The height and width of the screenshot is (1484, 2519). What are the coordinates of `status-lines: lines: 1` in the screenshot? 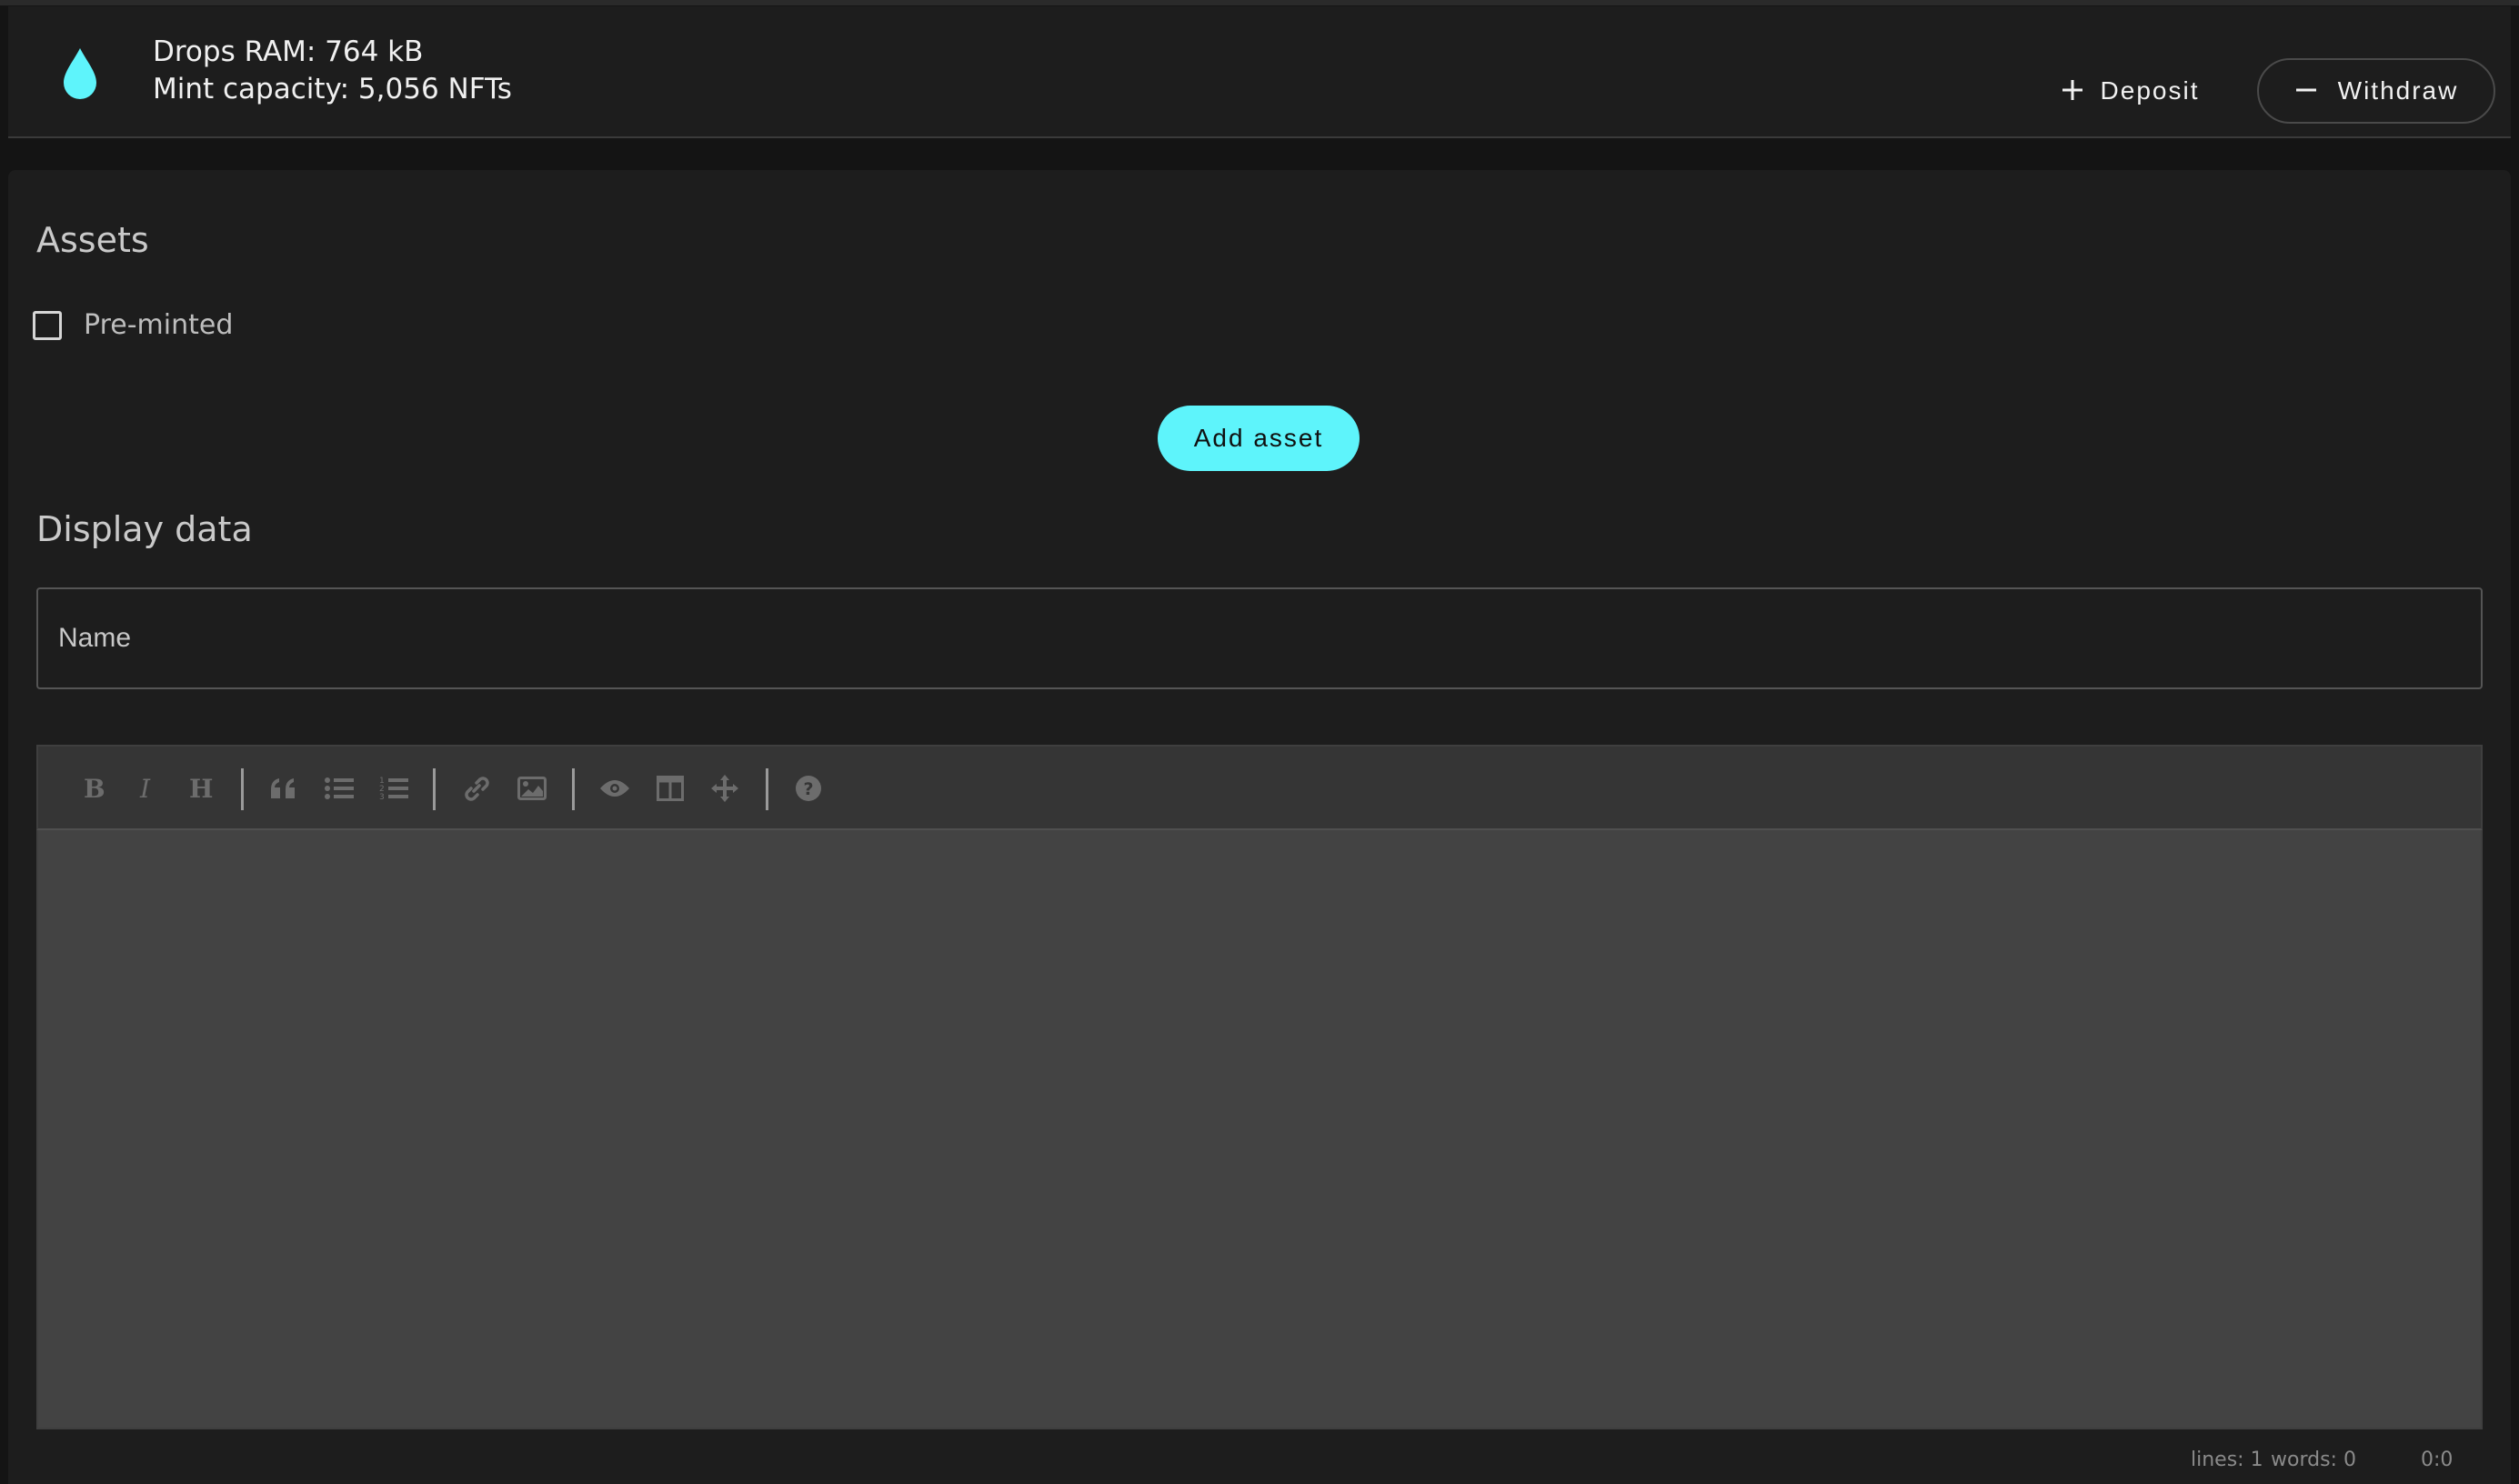 It's located at (2227, 1460).